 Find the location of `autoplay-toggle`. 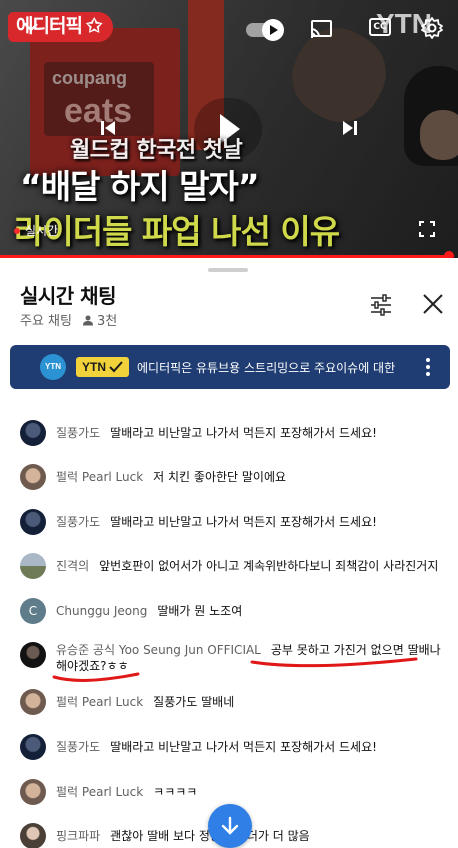

autoplay-toggle is located at coordinates (268, 30).